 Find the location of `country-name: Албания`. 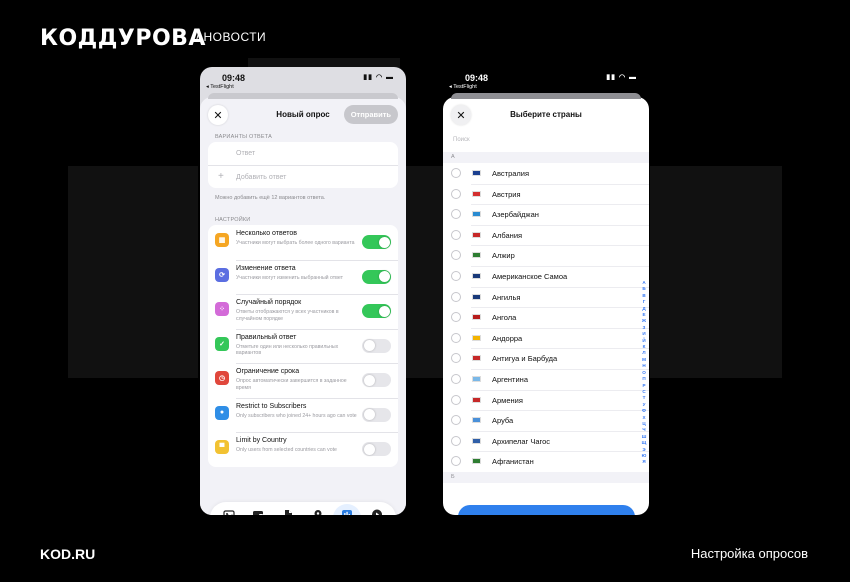

country-name: Албания is located at coordinates (507, 235).